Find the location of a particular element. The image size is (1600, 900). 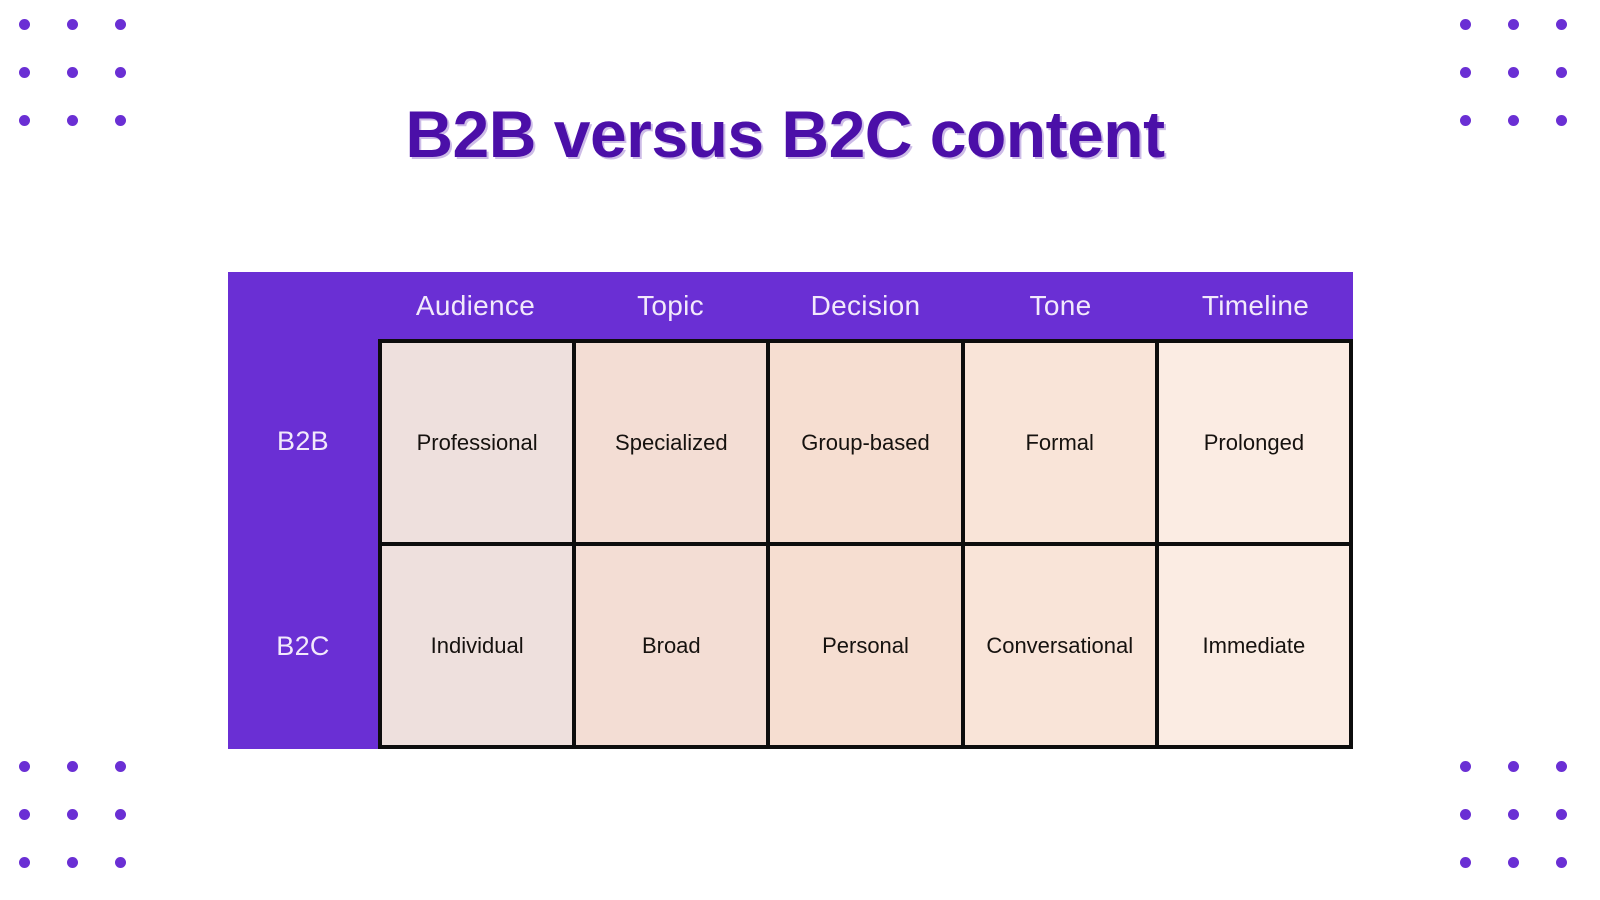

page-title: B2B versus B2C content is located at coordinates (785, 134).